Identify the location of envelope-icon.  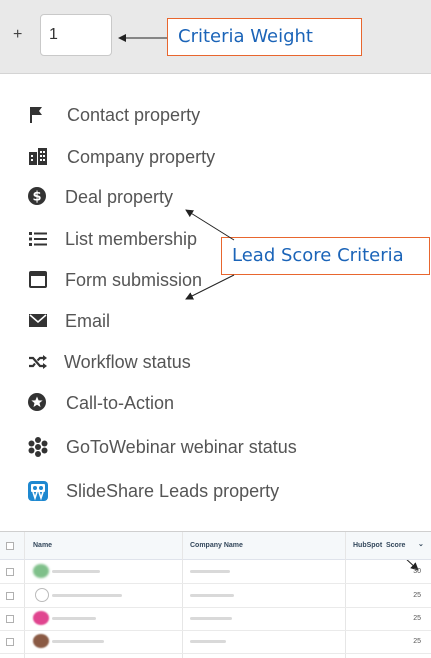
(38, 320).